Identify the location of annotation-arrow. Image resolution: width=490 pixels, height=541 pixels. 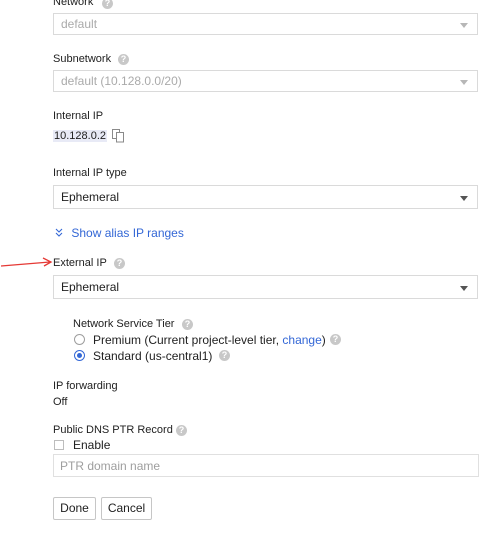
(27, 263).